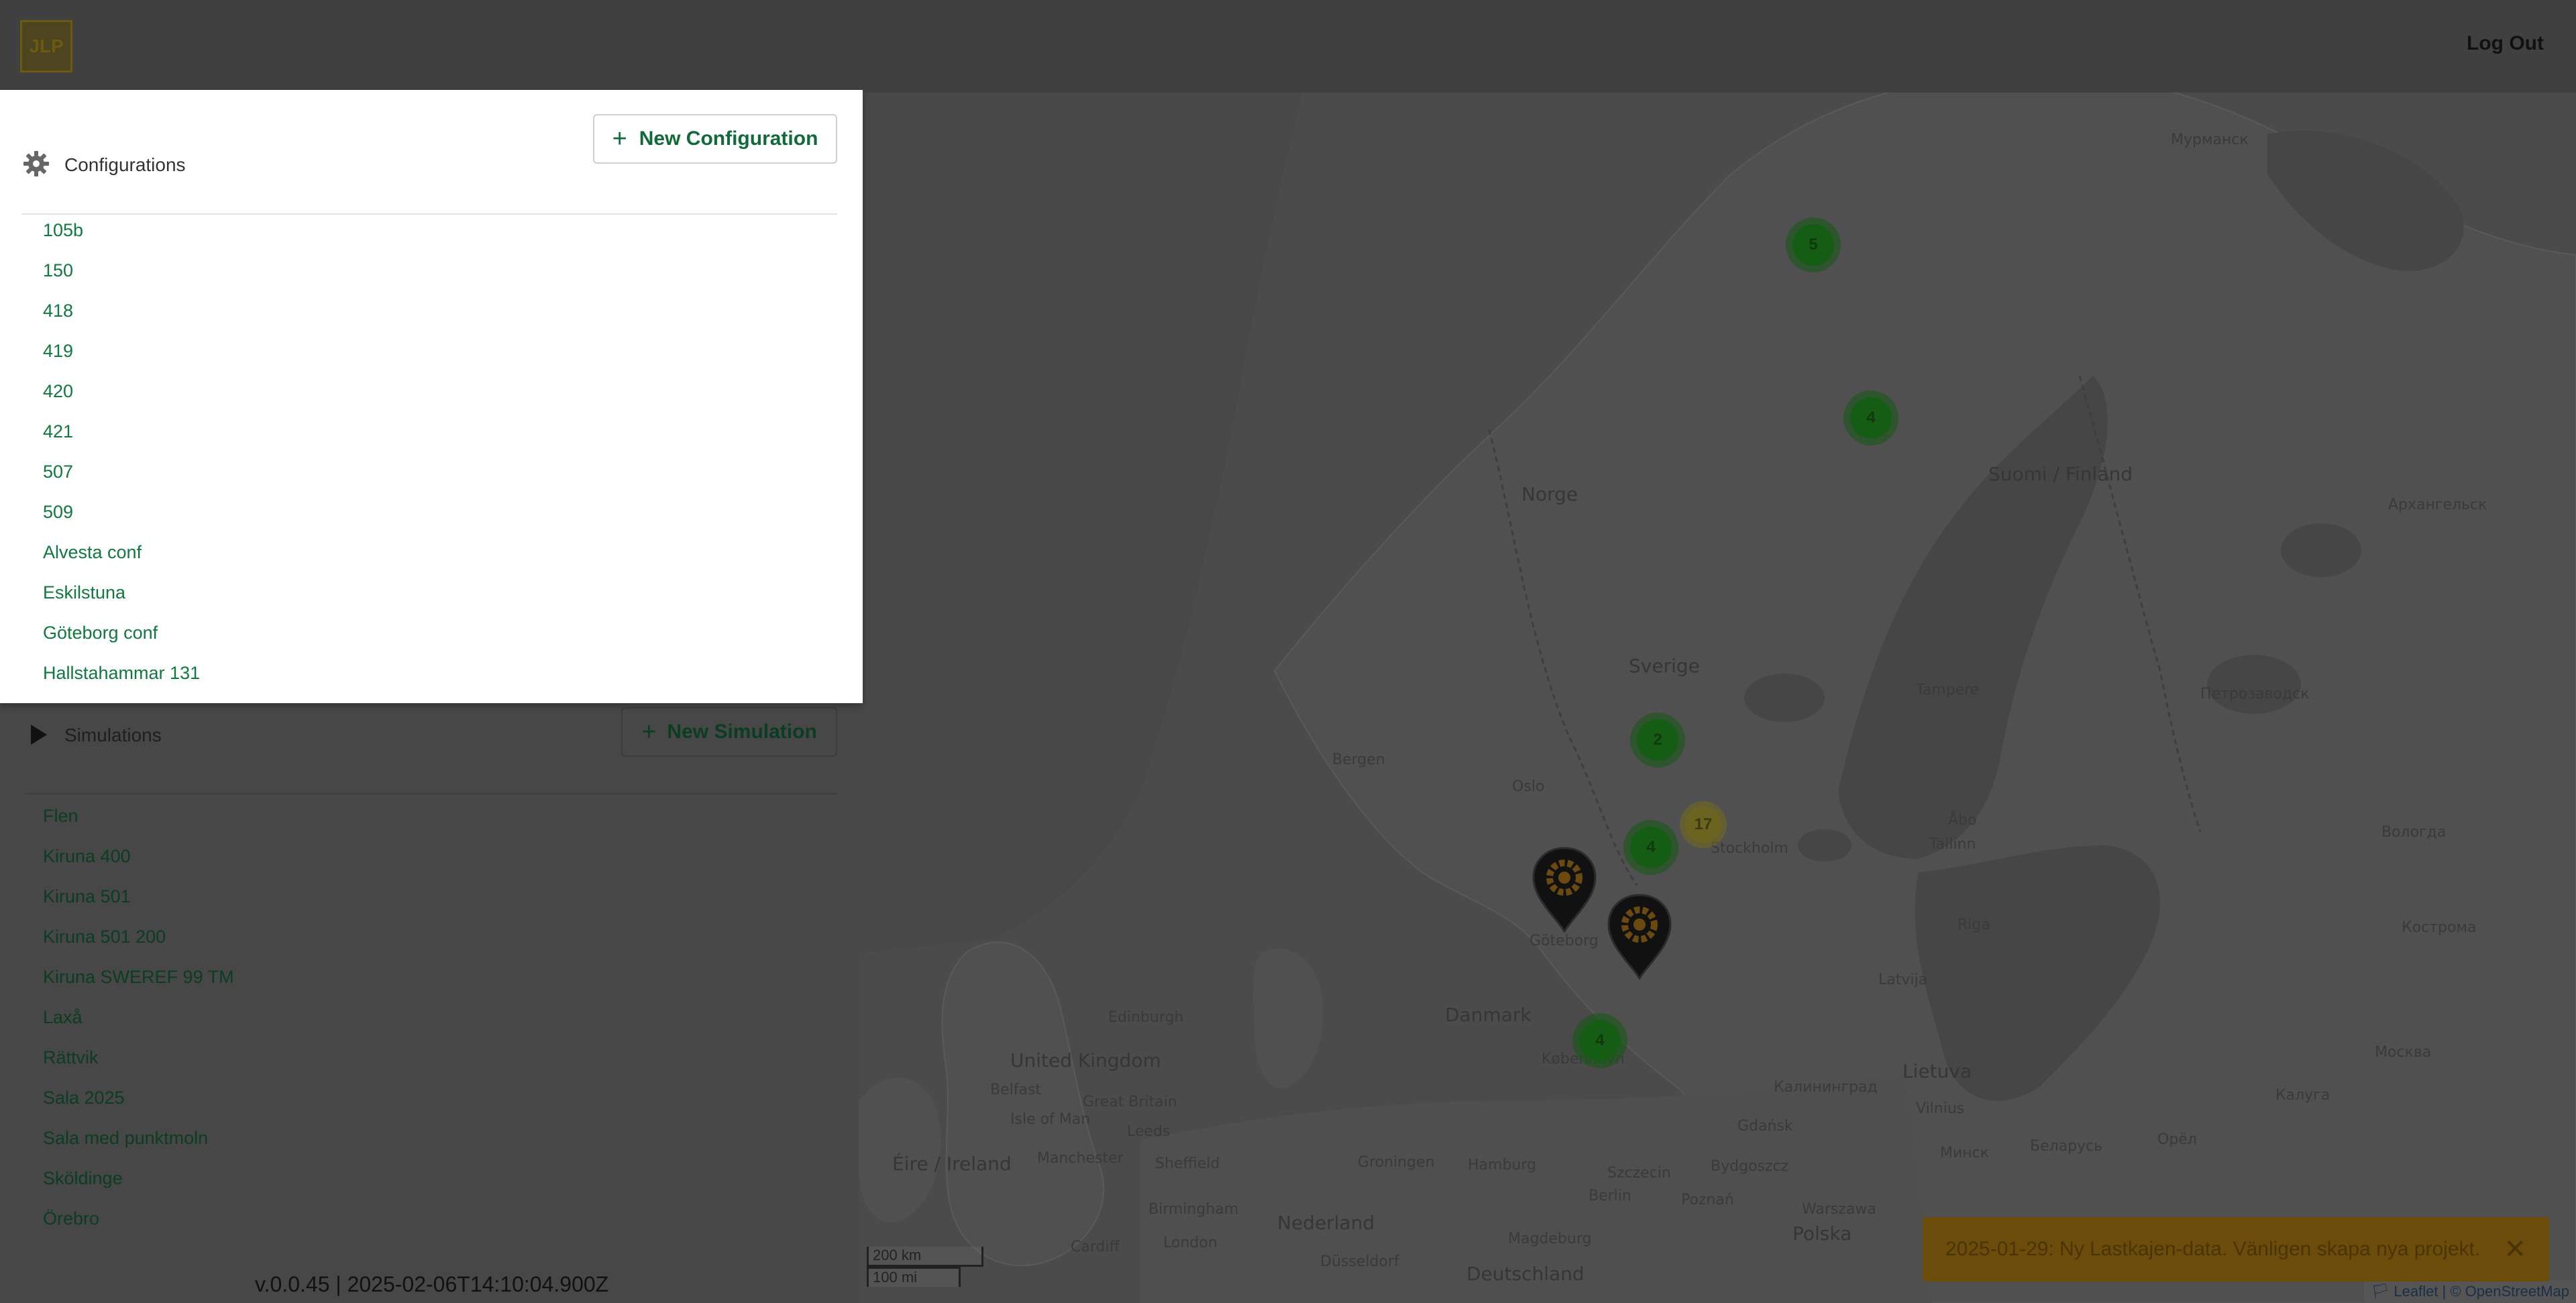 This screenshot has height=1303, width=2576. I want to click on map-label: Åbo, so click(1962, 820).